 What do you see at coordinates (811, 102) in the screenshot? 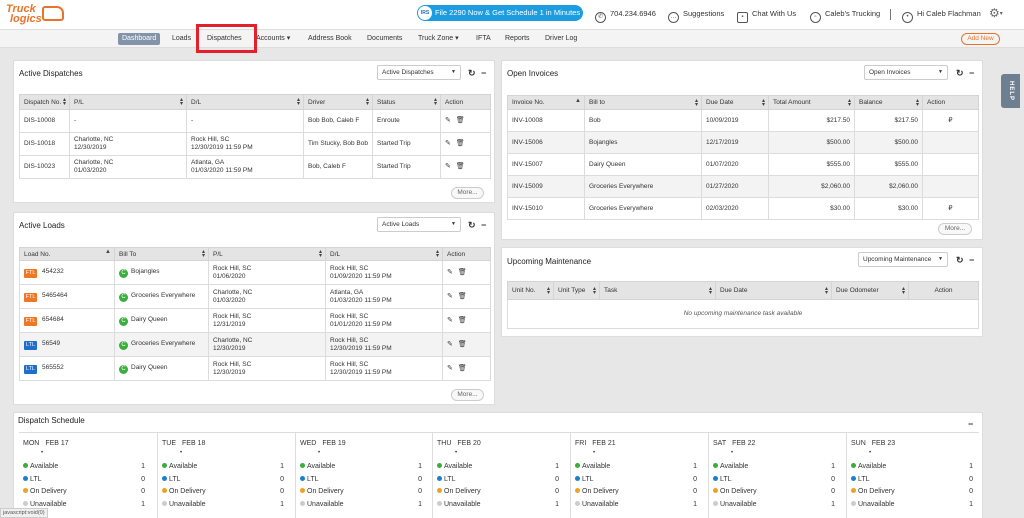
I see `column-header: Total Amount ▴ ▾` at bounding box center [811, 102].